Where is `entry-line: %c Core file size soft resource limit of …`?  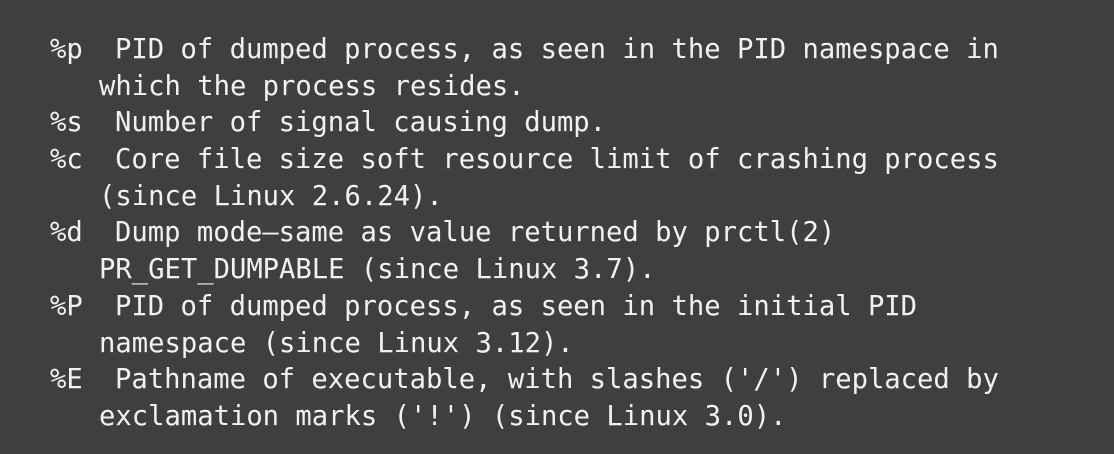
entry-line: %c Core file size soft resource limit of … is located at coordinates (565, 160).